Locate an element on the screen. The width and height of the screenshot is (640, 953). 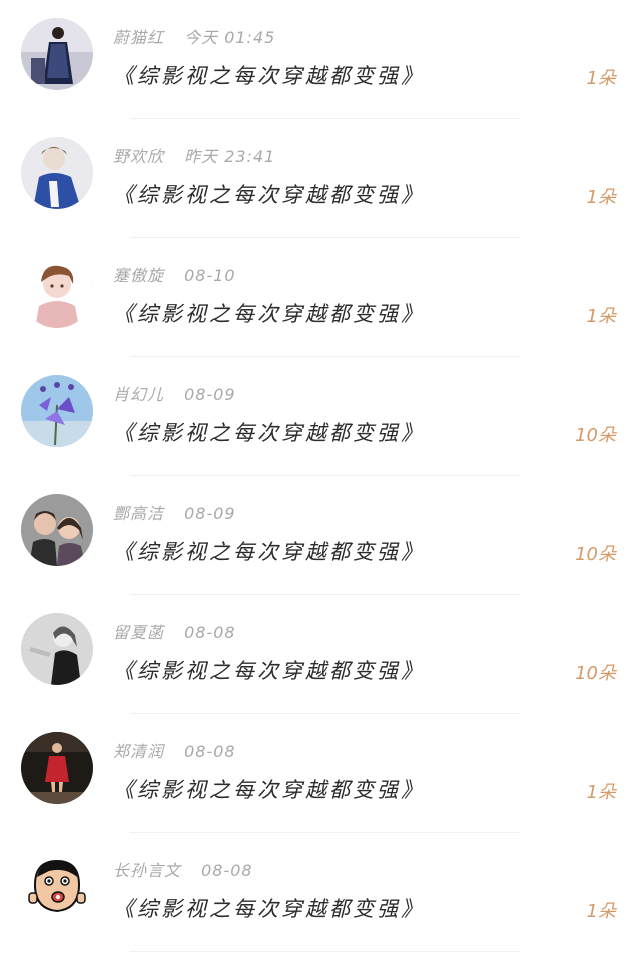
message-meta: 野欢欣 昨天 23:41 is located at coordinates (194, 155).